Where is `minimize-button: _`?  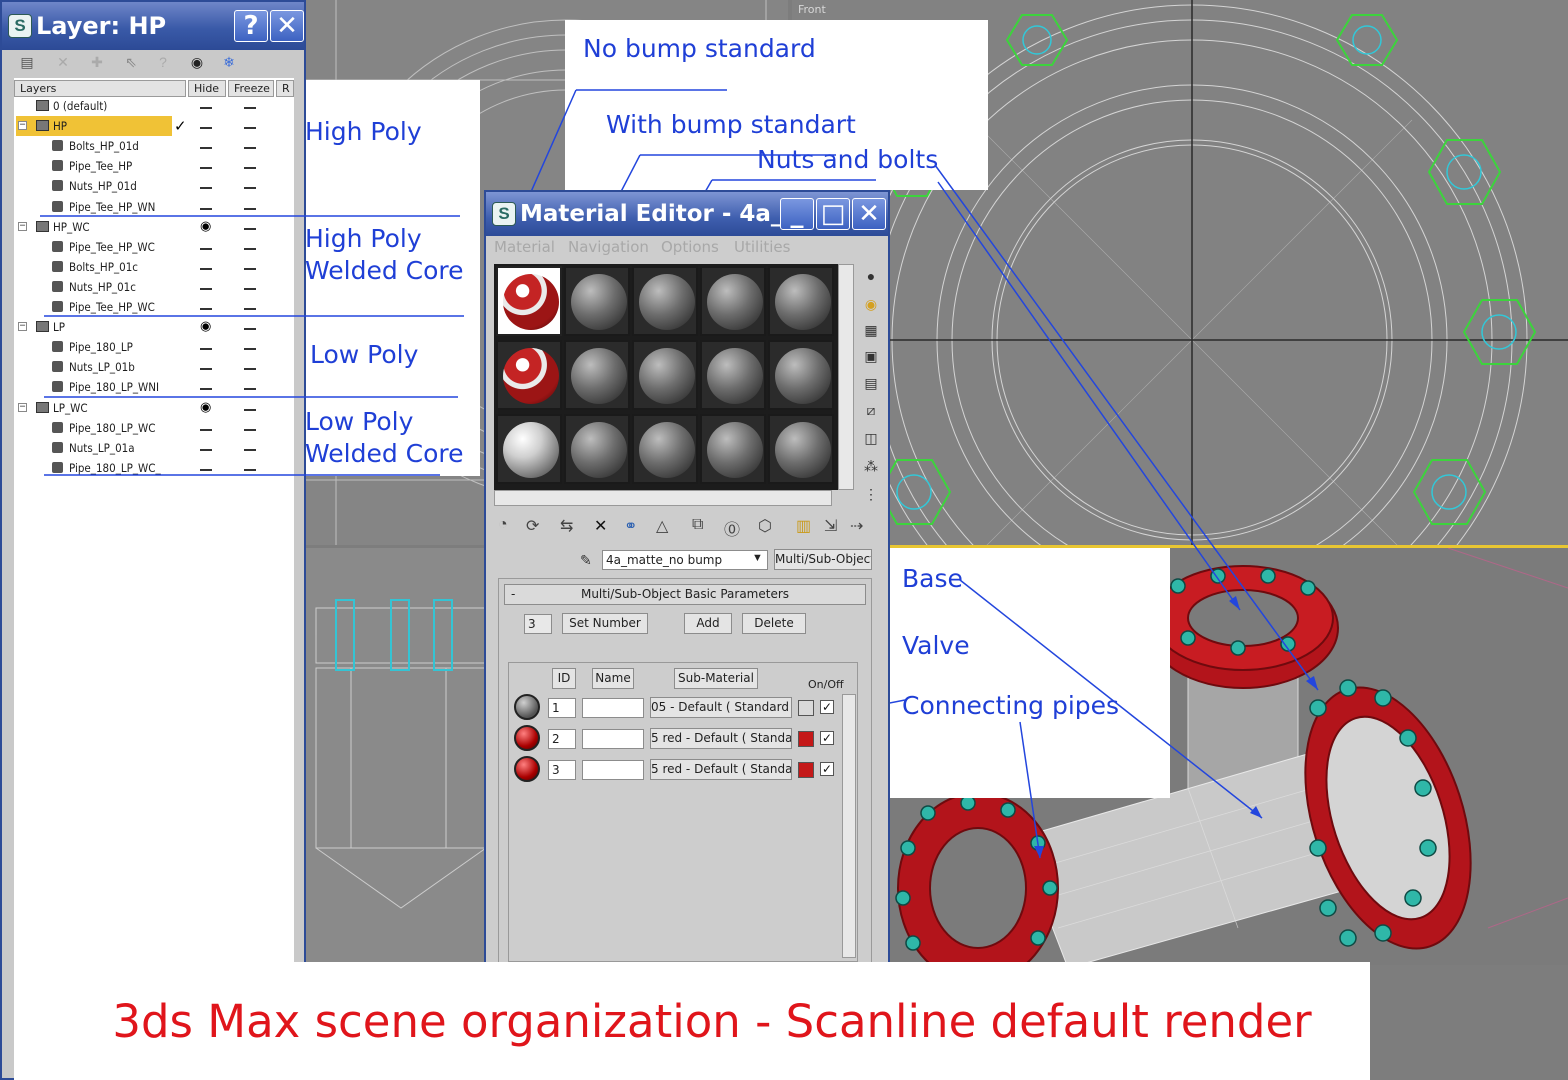 minimize-button: _ is located at coordinates (797, 214).